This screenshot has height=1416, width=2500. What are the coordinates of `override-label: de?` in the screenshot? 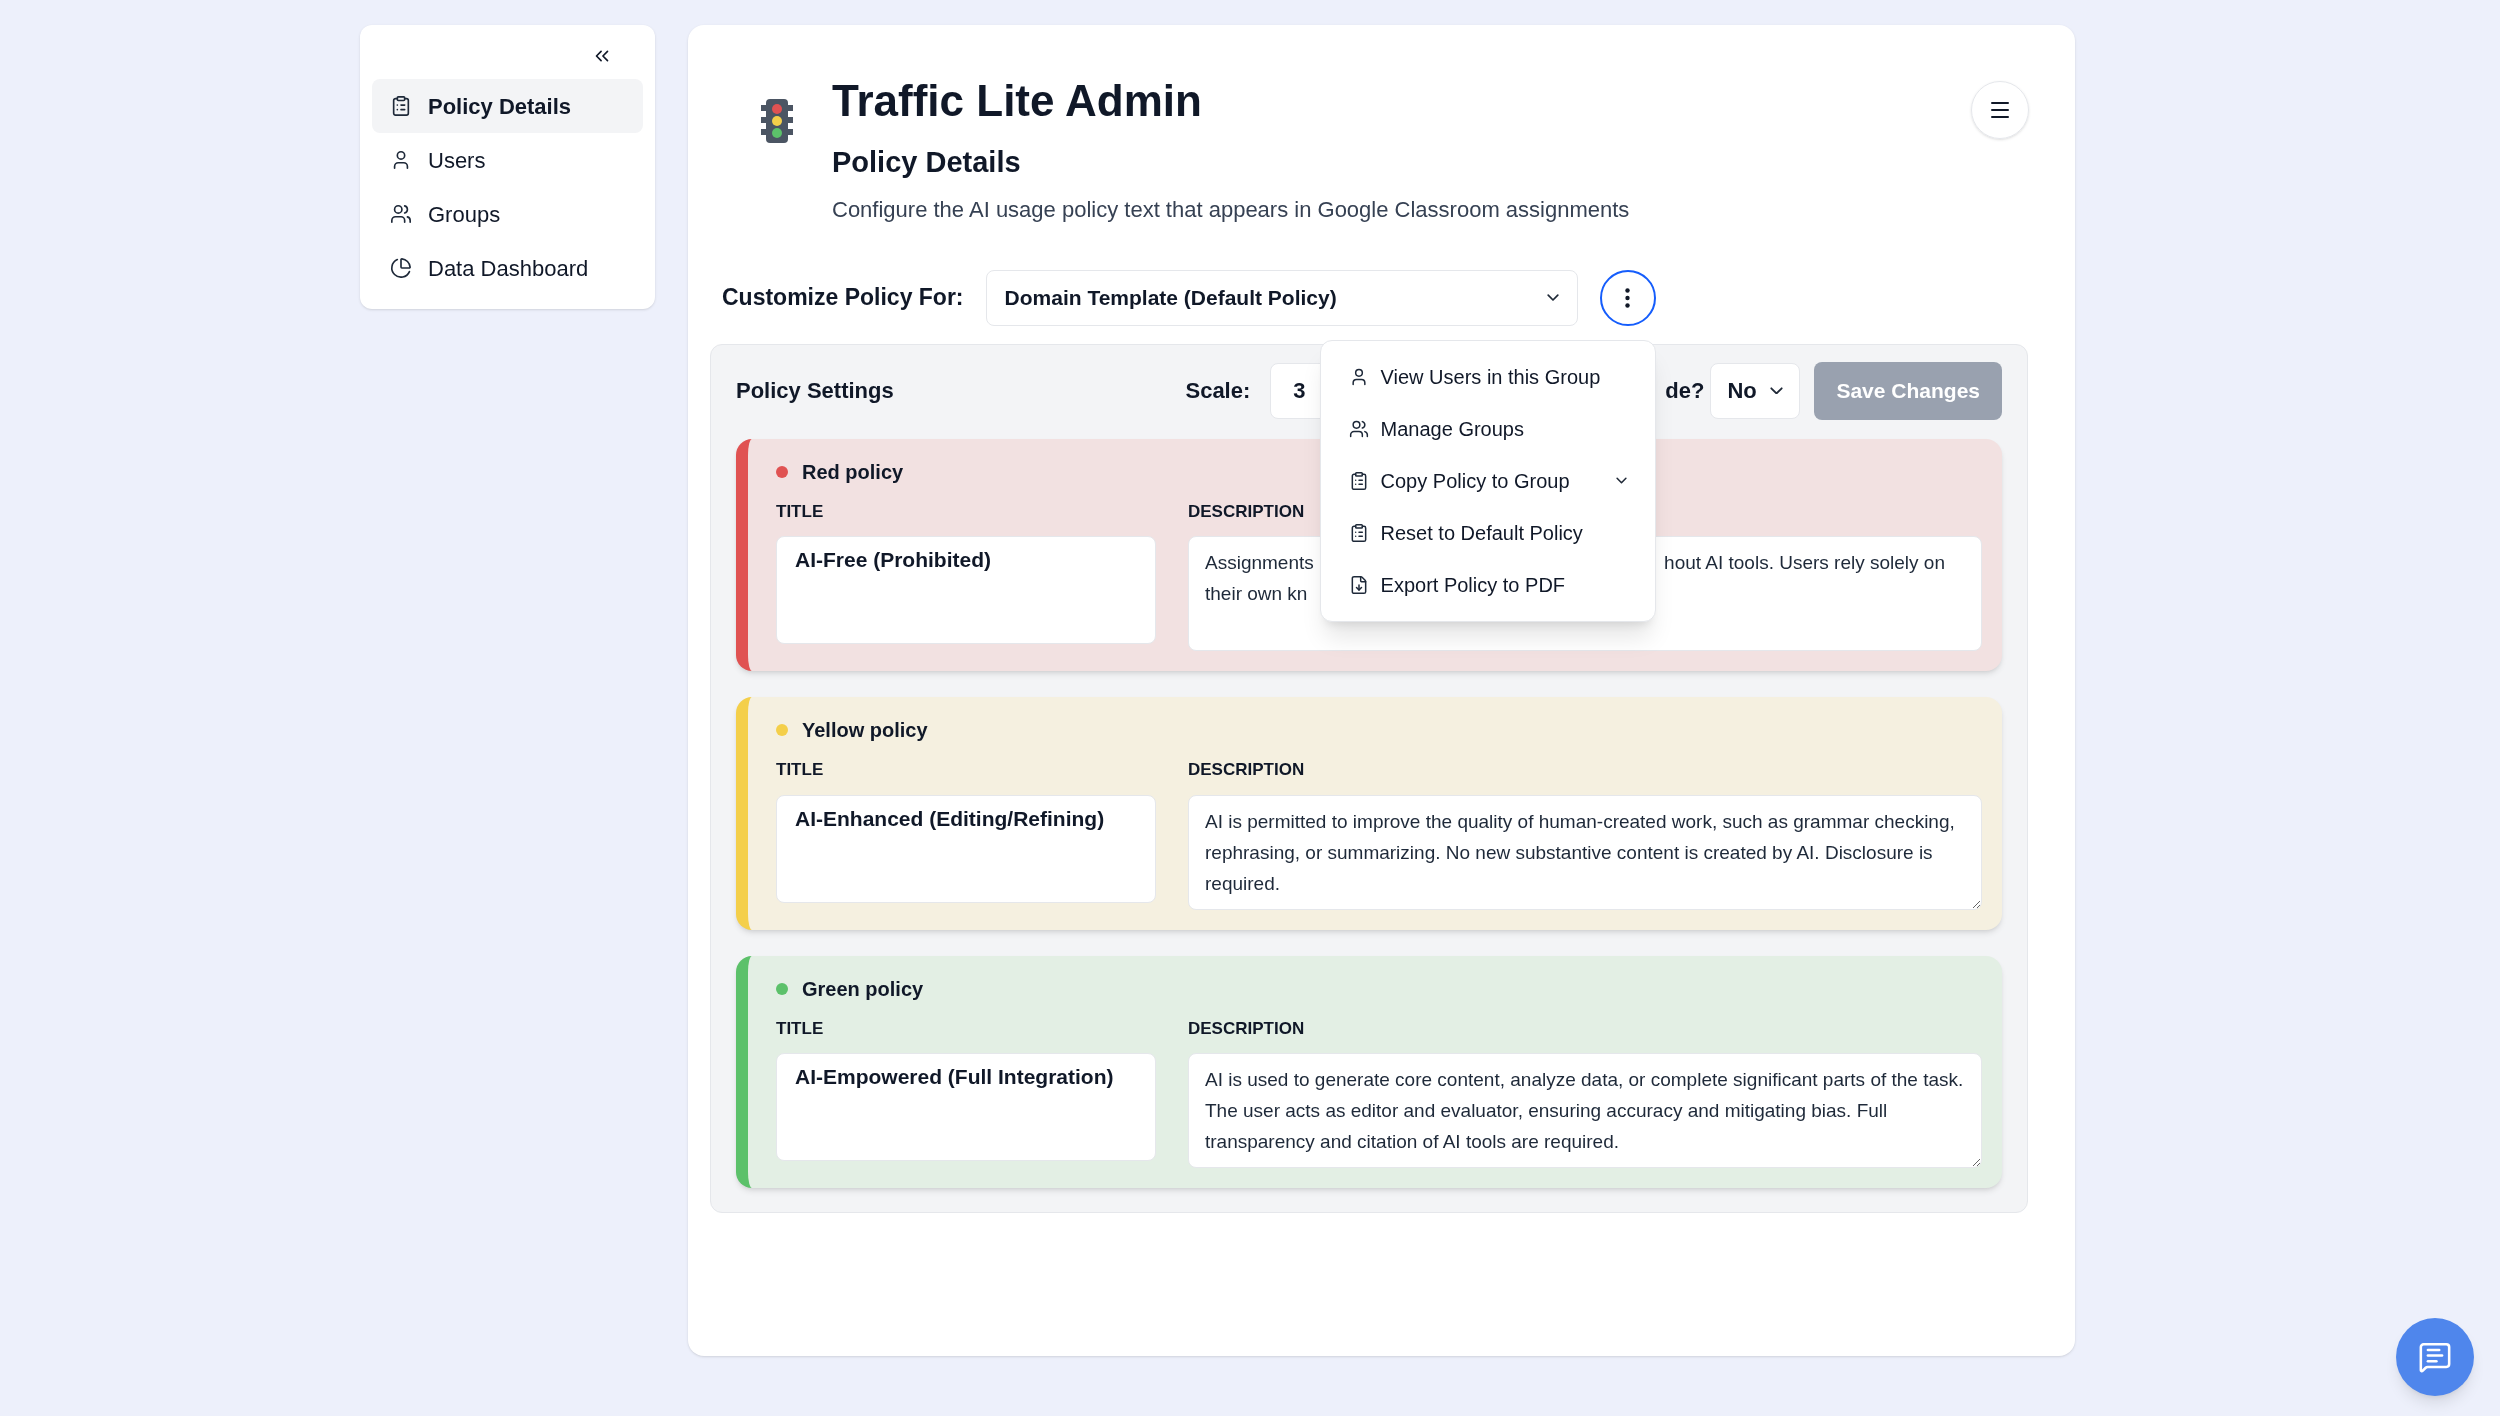 It's located at (1685, 391).